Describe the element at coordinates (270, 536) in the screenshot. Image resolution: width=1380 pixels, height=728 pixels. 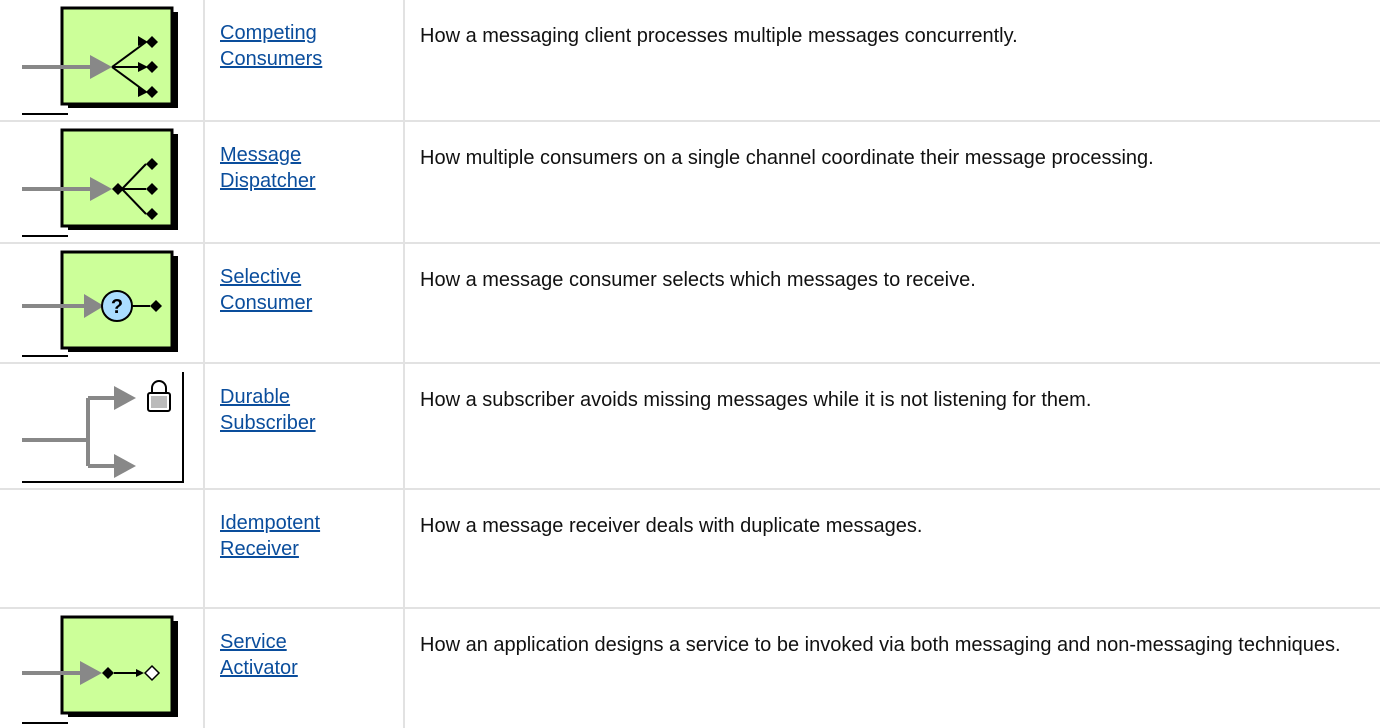
I see `idempotent-receiver-link: Idempotent Receiver` at that location.